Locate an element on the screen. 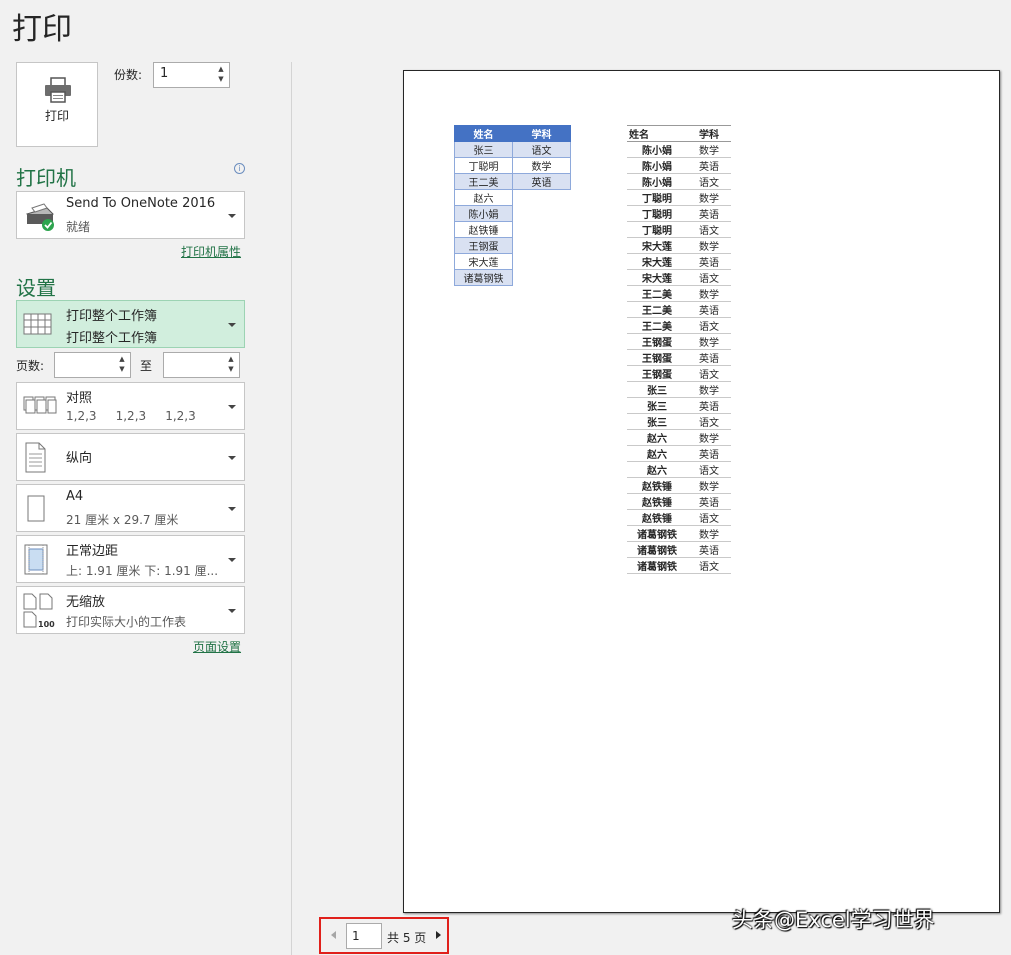  table-row: 宋大莲 语文 is located at coordinates (679, 277).